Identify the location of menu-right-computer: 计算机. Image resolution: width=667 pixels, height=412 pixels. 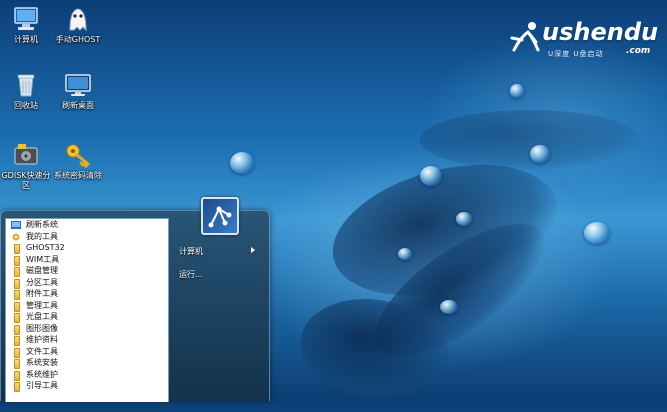
(221, 251).